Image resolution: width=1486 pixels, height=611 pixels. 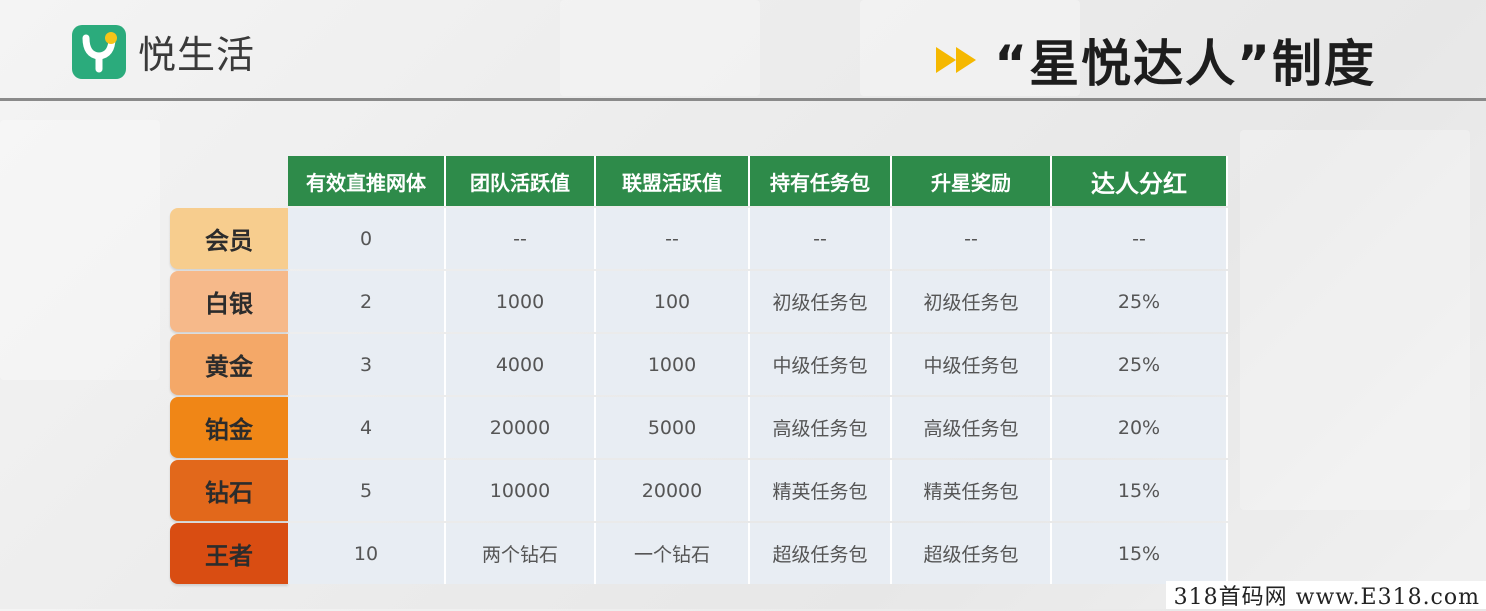 I want to click on level-label: 王者, so click(x=229, y=553).